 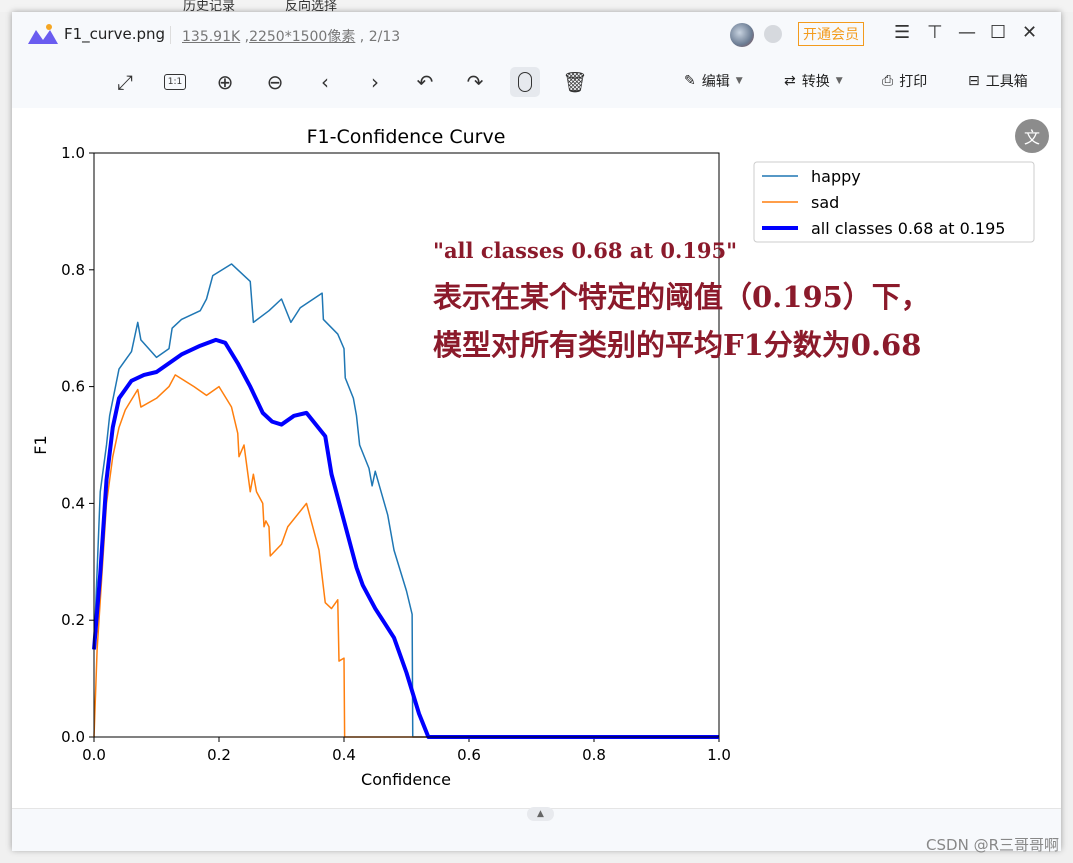 I want to click on watermark: CSDN @R三哥哥啊, so click(x=992, y=845).